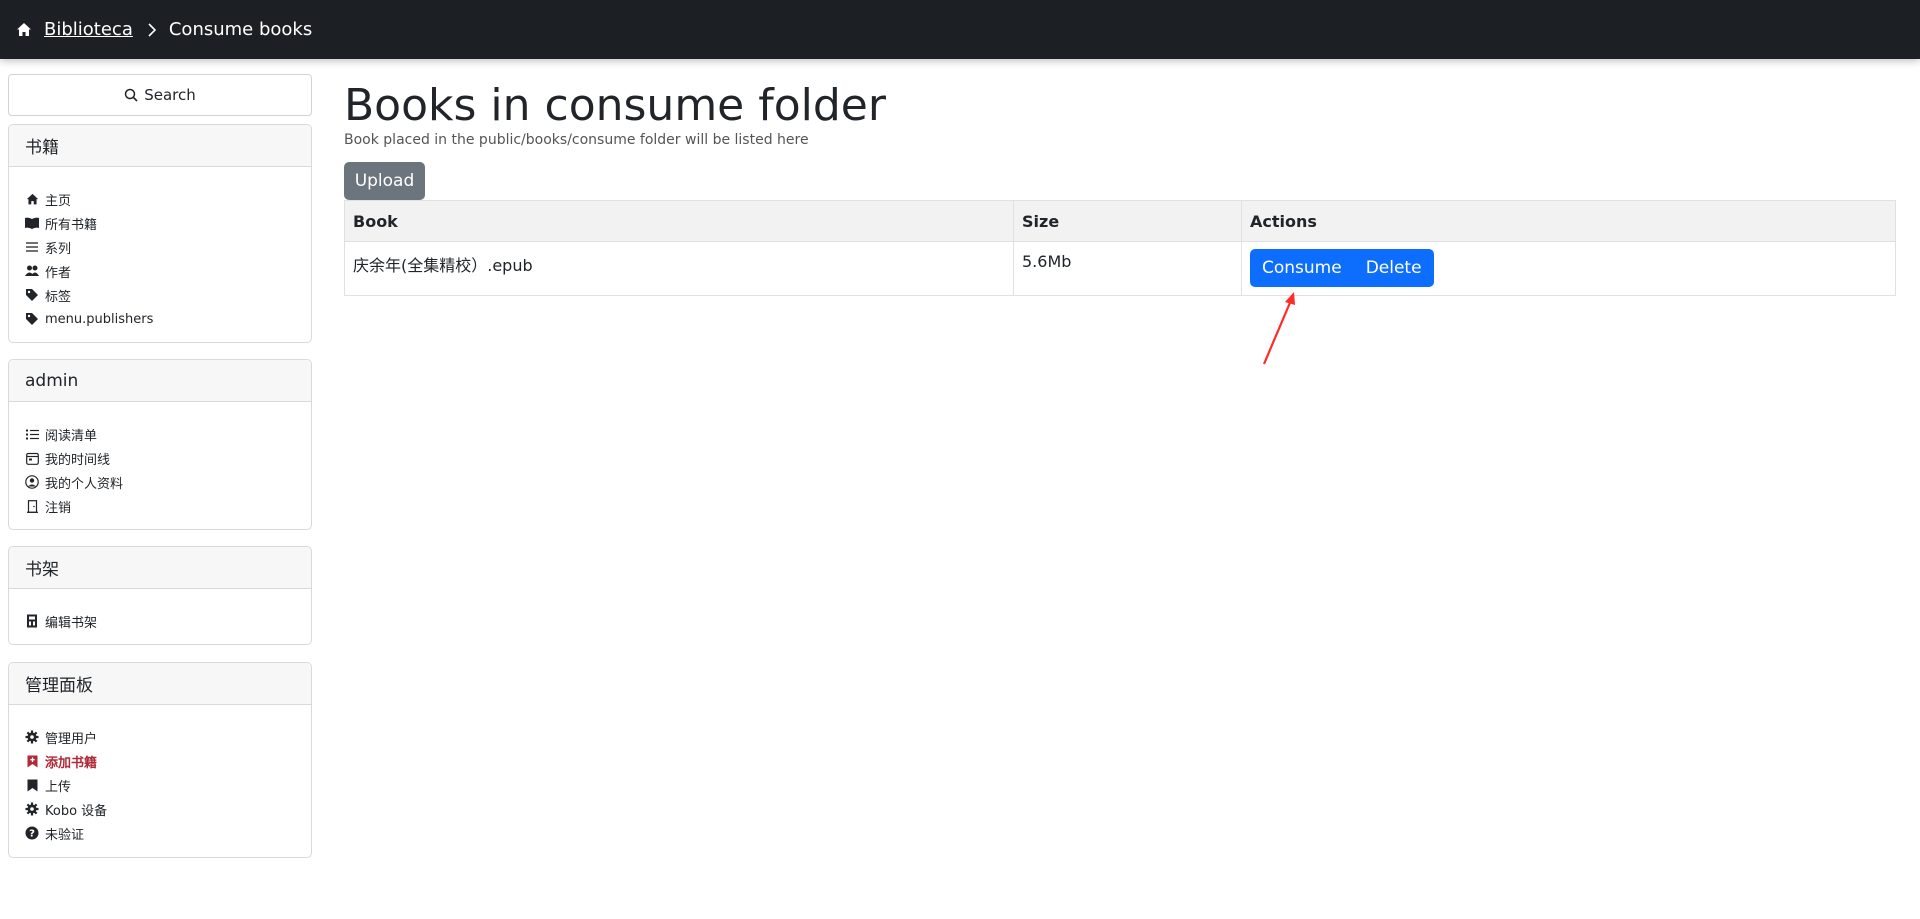 The height and width of the screenshot is (919, 1920). What do you see at coordinates (160, 684) in the screenshot?
I see `section-title: 管理面板` at bounding box center [160, 684].